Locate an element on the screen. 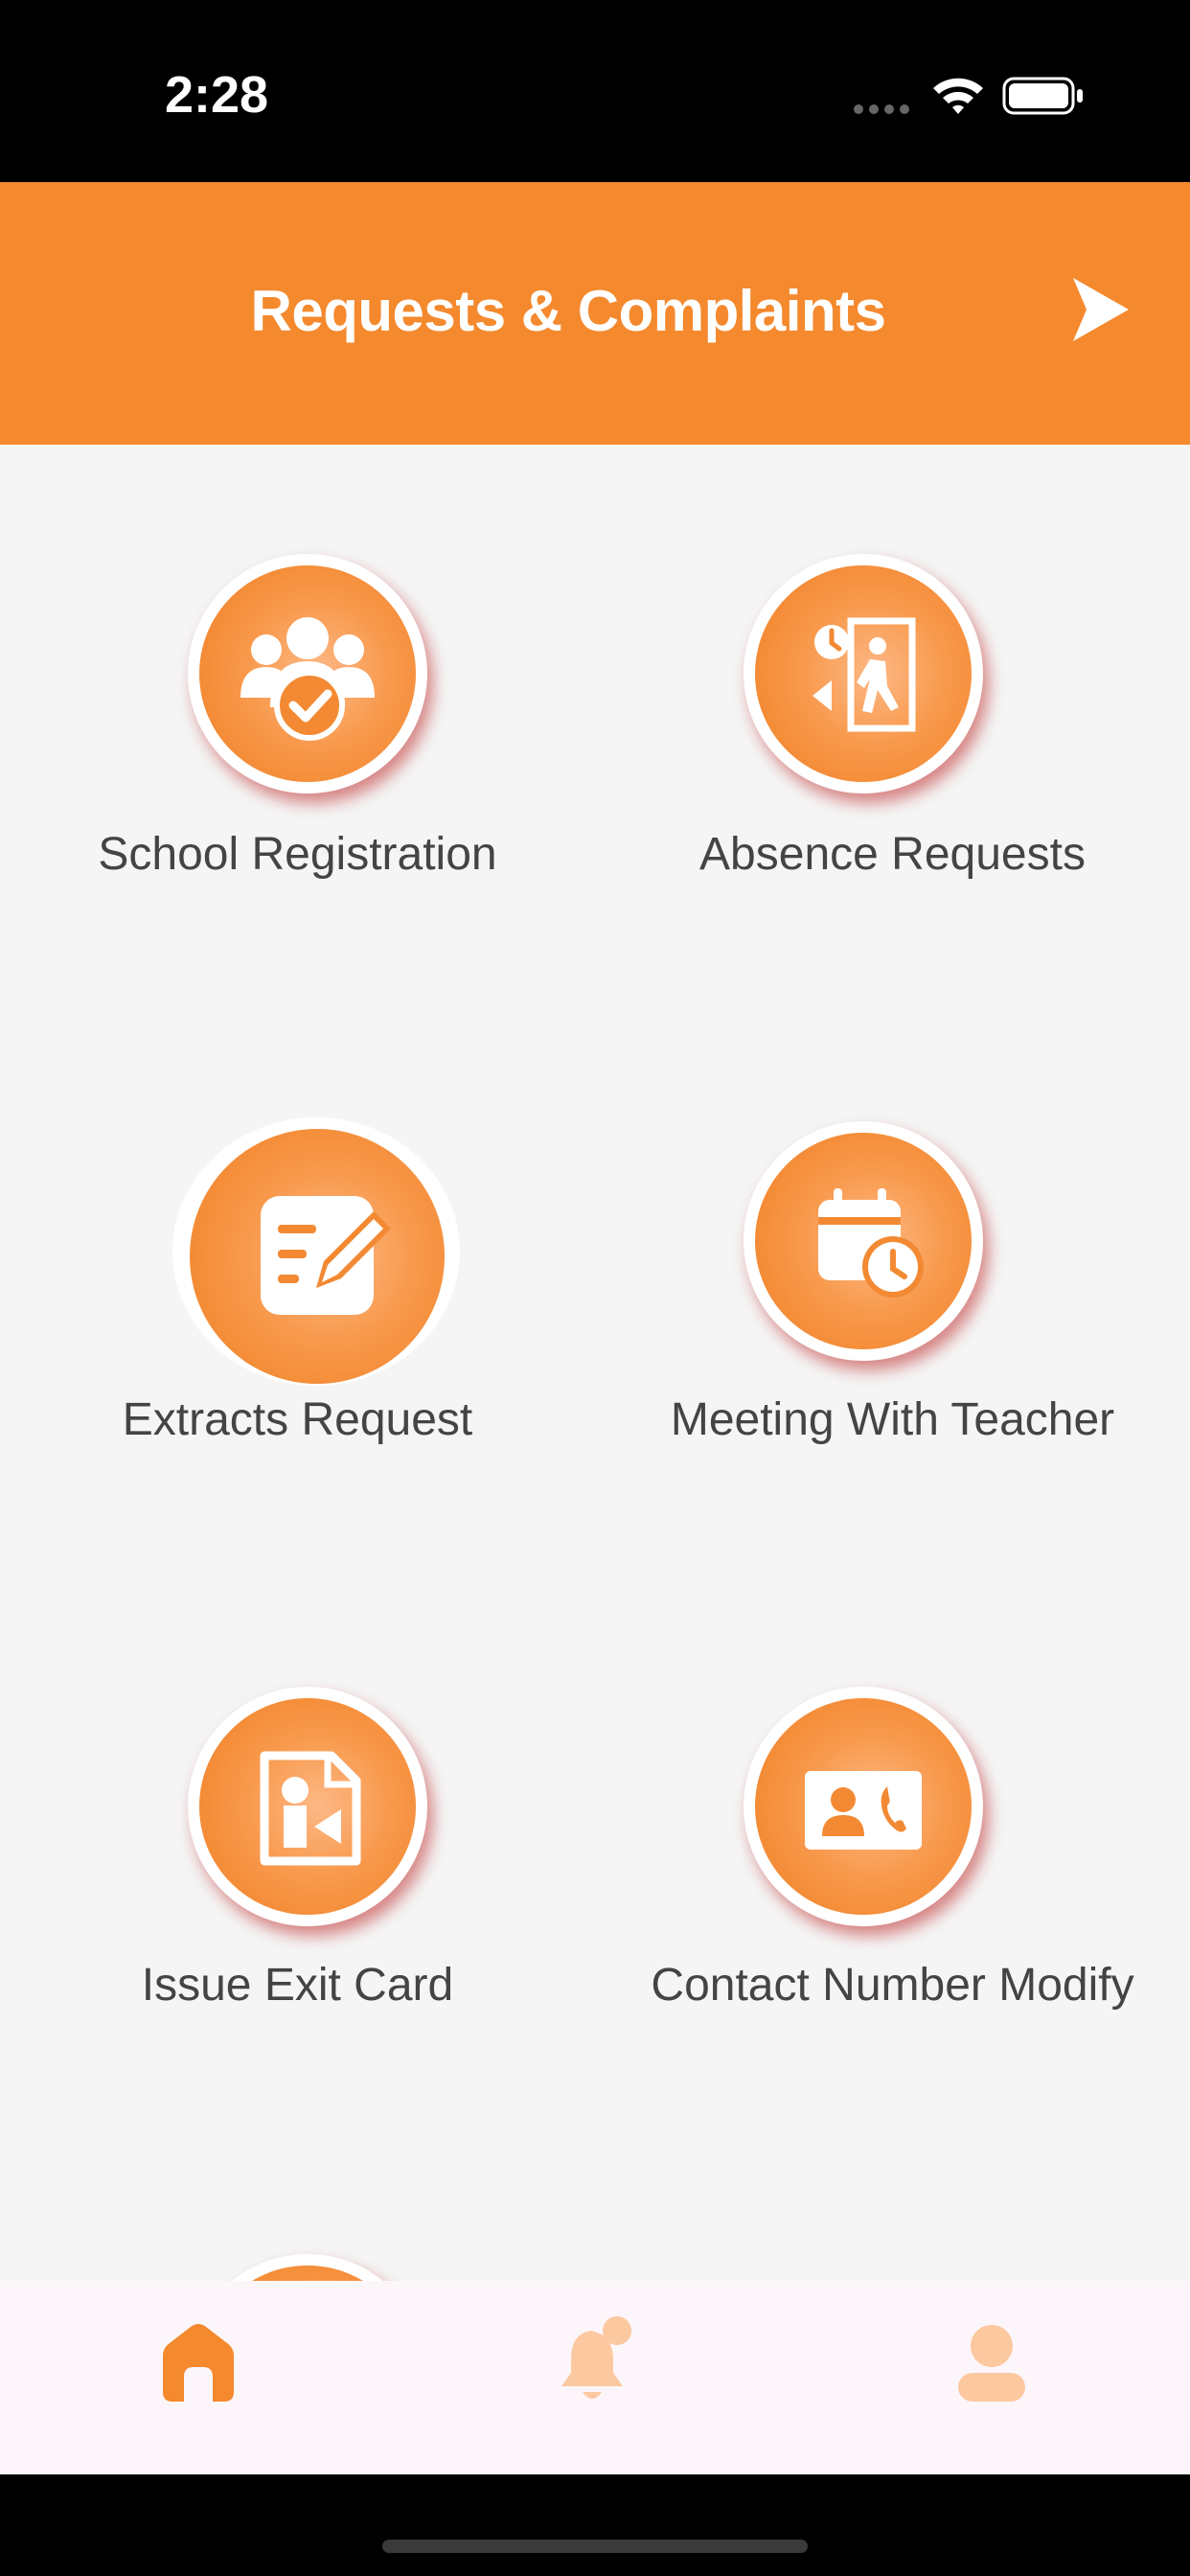 This screenshot has height=2576, width=1190. group-check-icon is located at coordinates (308, 679).